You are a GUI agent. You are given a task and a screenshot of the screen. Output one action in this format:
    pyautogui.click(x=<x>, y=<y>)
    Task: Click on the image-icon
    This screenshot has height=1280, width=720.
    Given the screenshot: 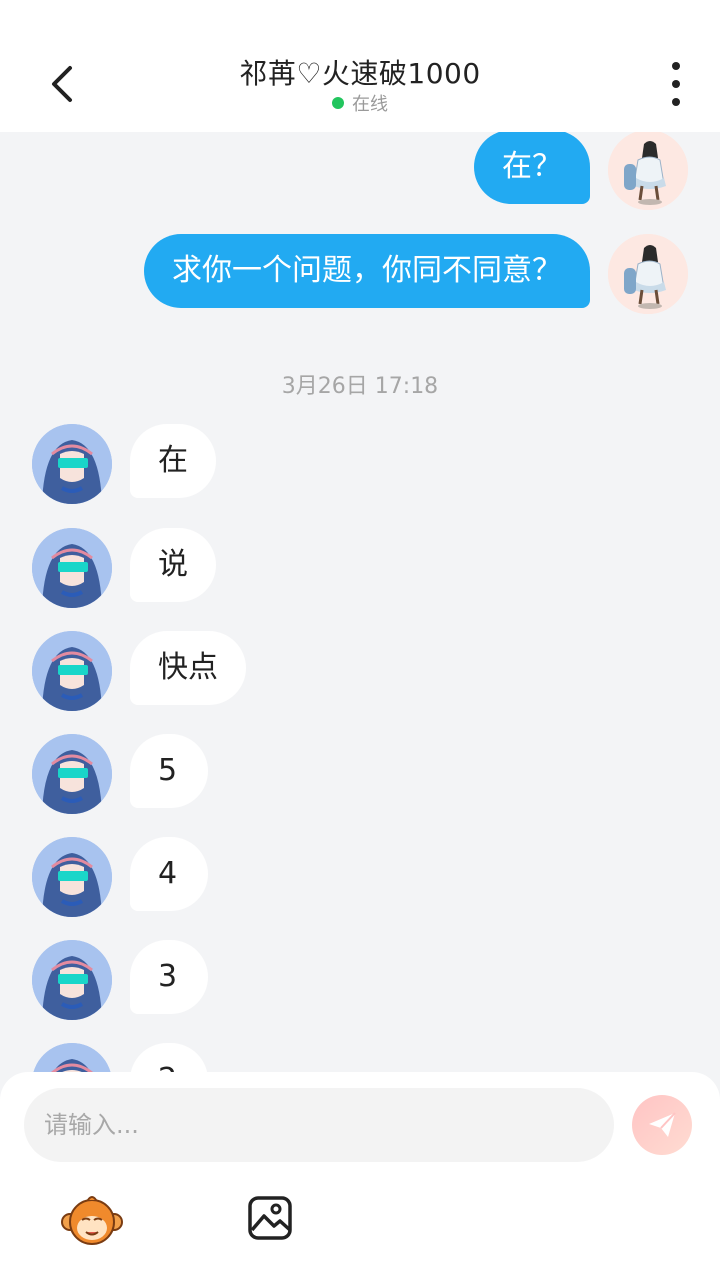 What is the action you would take?
    pyautogui.click(x=270, y=1218)
    